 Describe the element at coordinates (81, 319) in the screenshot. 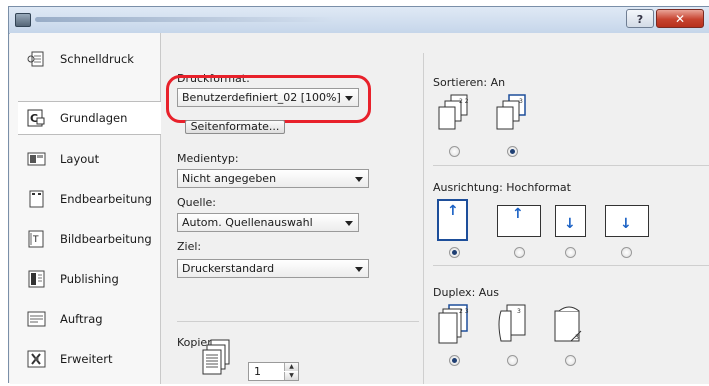

I see `sidebar-item-label: Auftrag` at that location.